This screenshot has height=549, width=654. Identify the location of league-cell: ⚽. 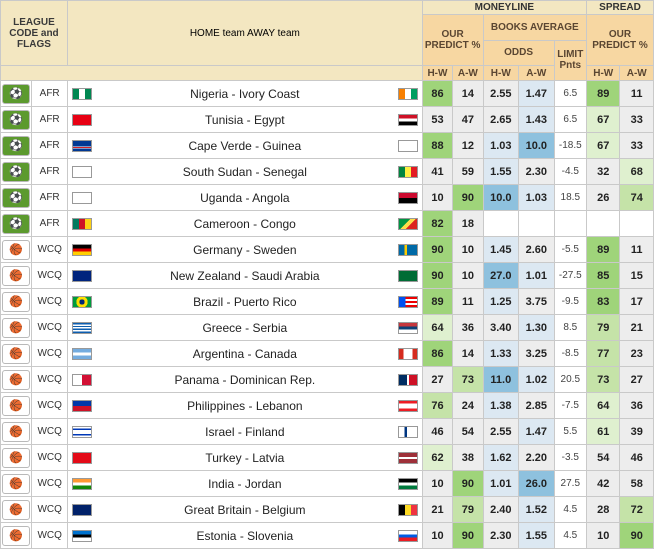
(16, 171).